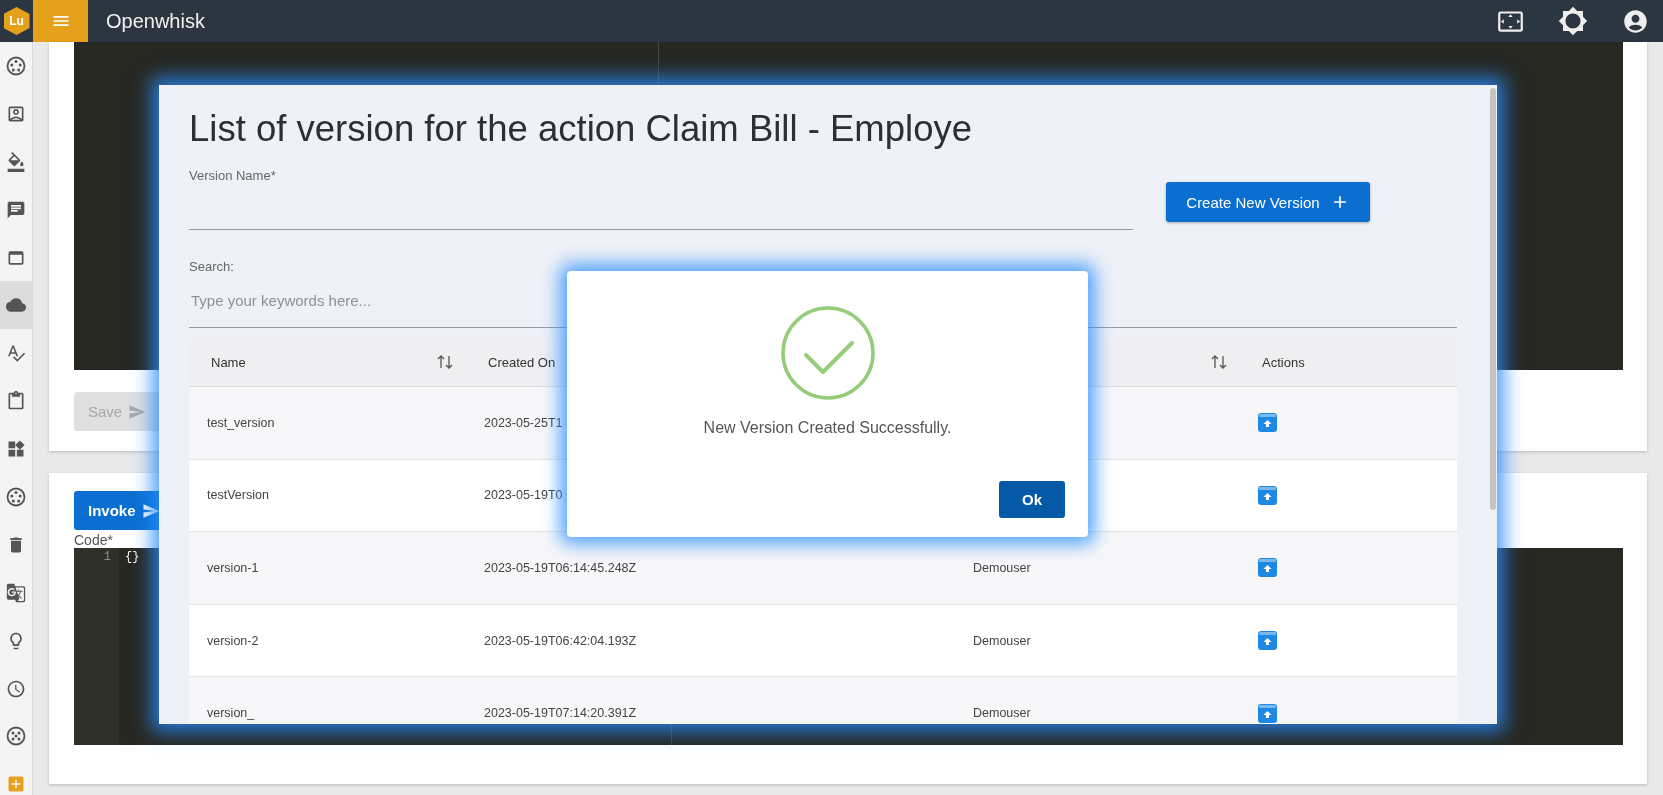  I want to click on header-label: Name, so click(228, 362).